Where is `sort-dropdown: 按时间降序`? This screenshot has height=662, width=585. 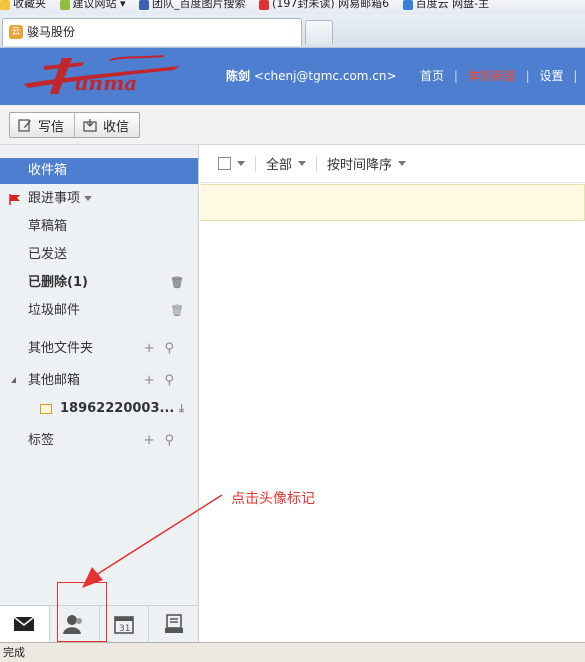 sort-dropdown: 按时间降序 is located at coordinates (359, 163).